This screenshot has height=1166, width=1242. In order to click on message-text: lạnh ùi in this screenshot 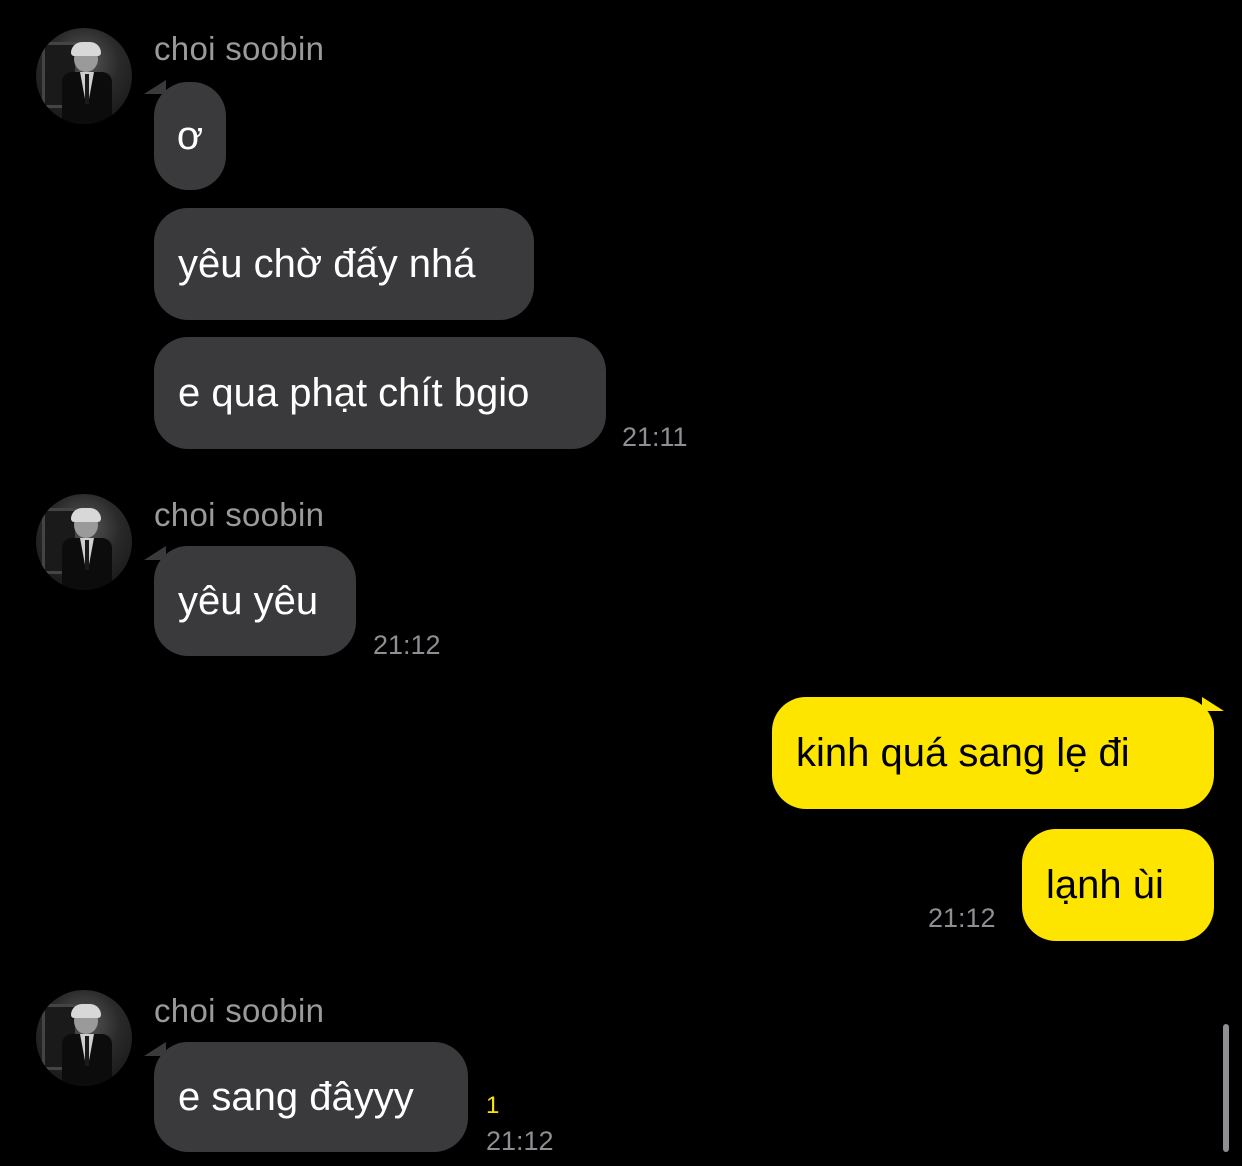, I will do `click(1105, 884)`.